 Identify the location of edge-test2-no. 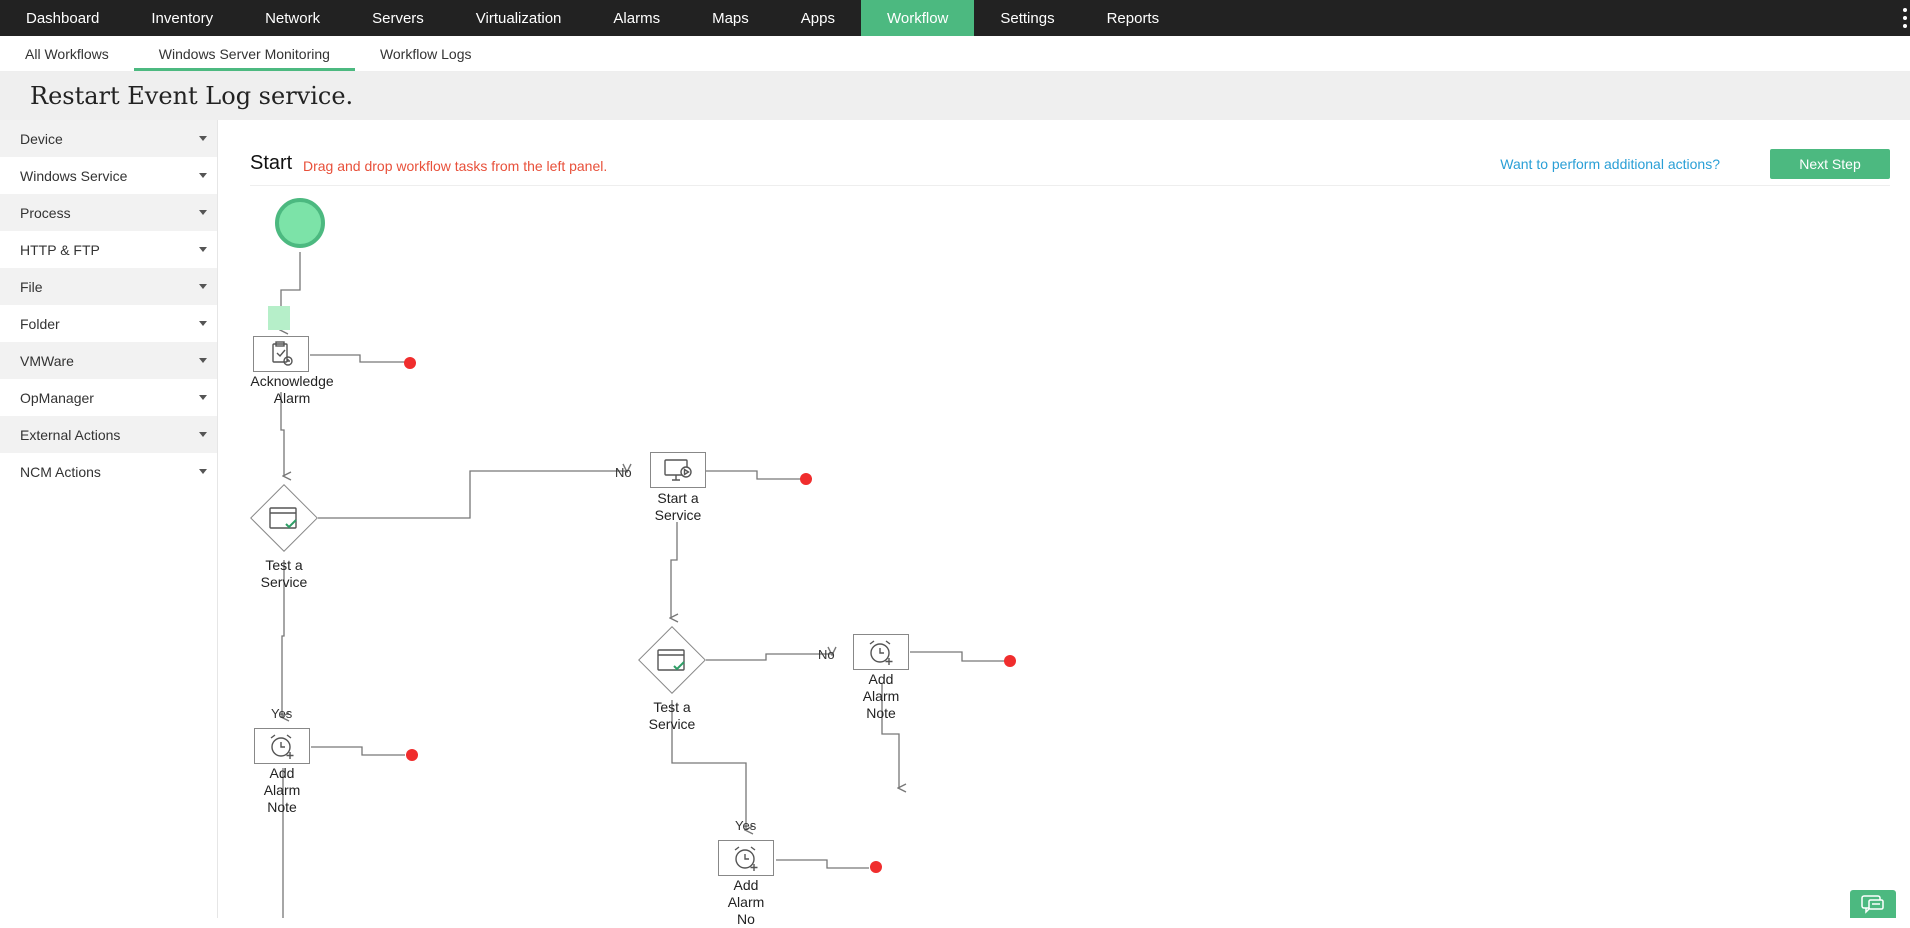
(769, 657).